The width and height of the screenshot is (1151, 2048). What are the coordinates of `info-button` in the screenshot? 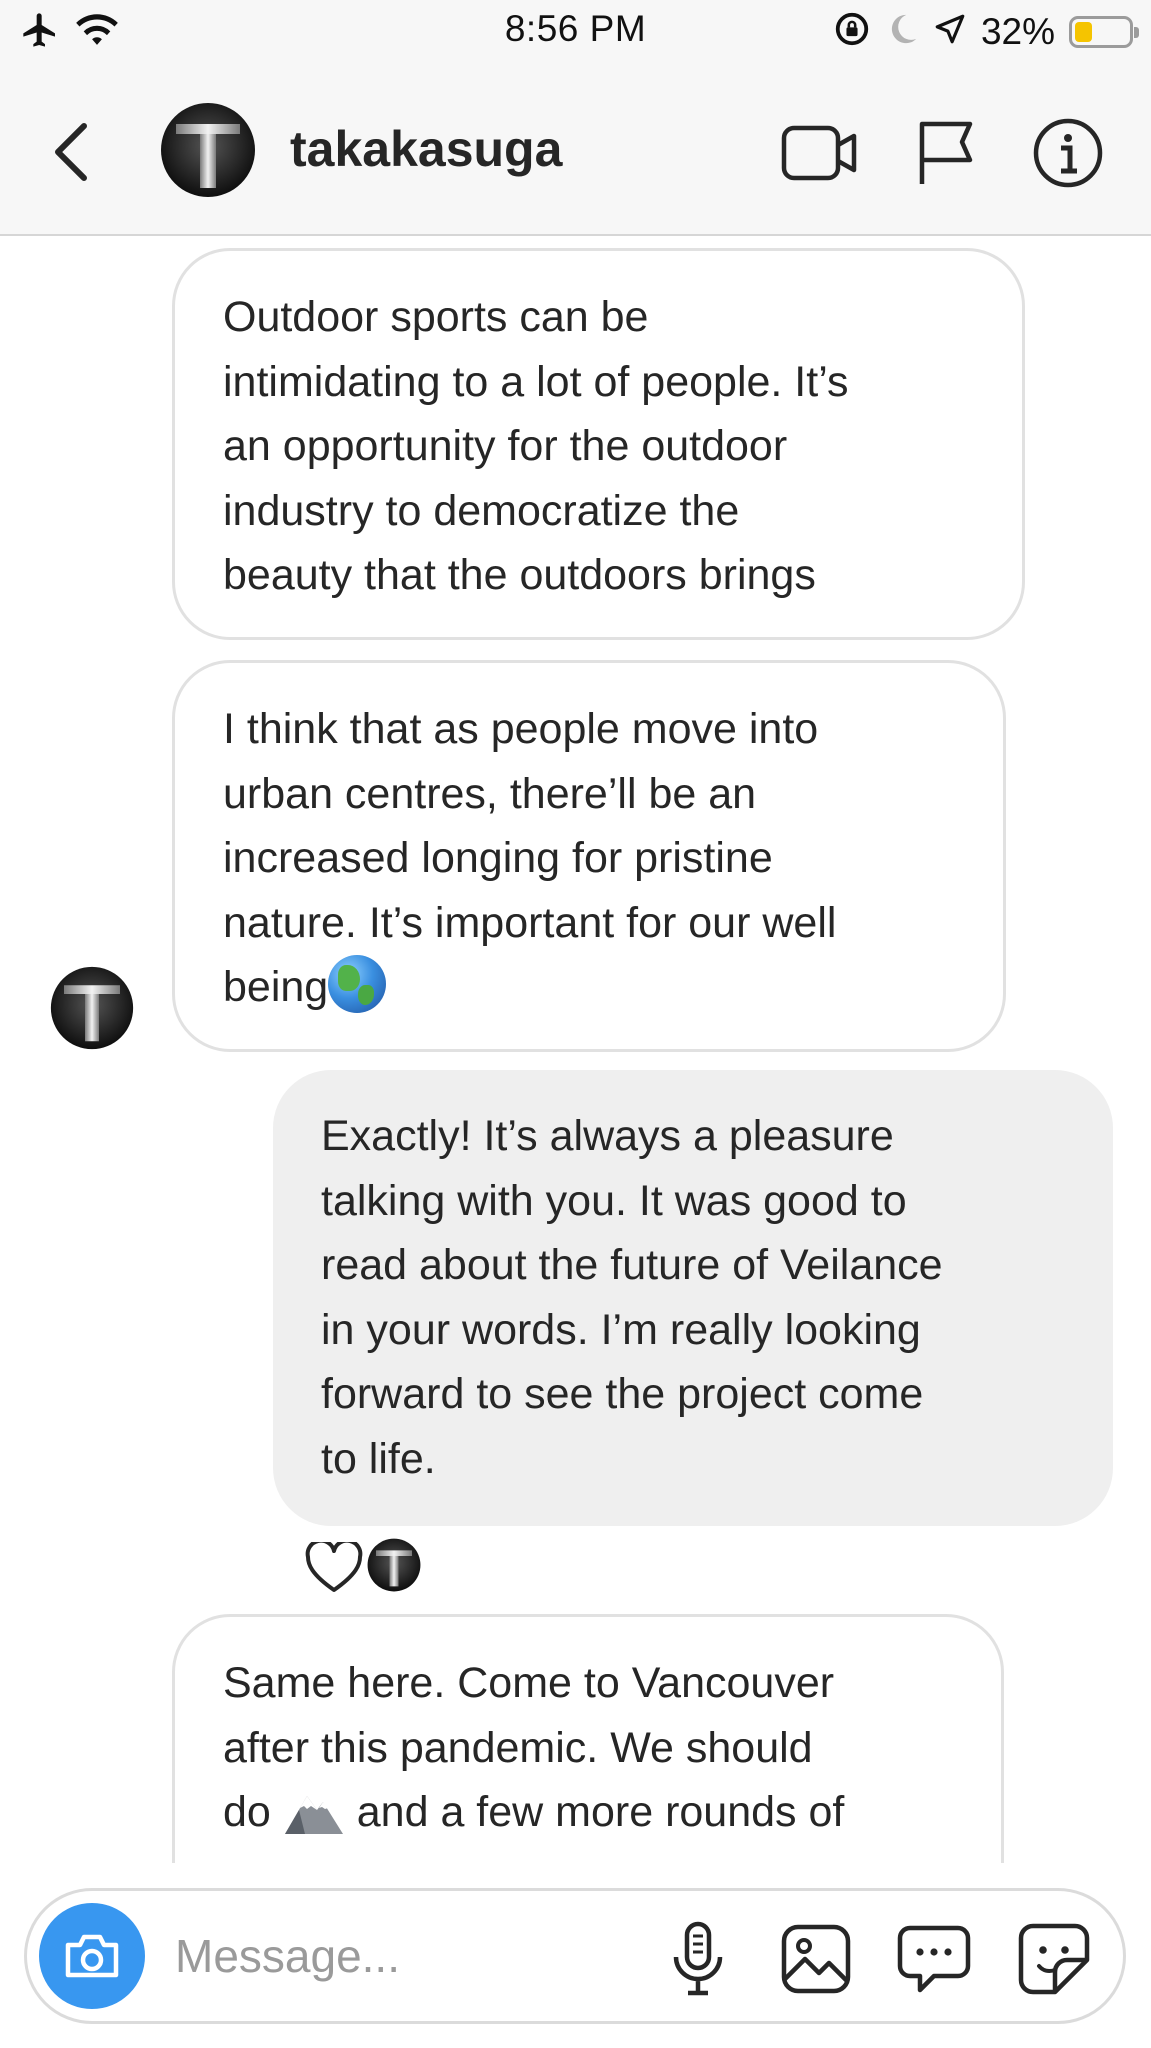 It's located at (1068, 153).